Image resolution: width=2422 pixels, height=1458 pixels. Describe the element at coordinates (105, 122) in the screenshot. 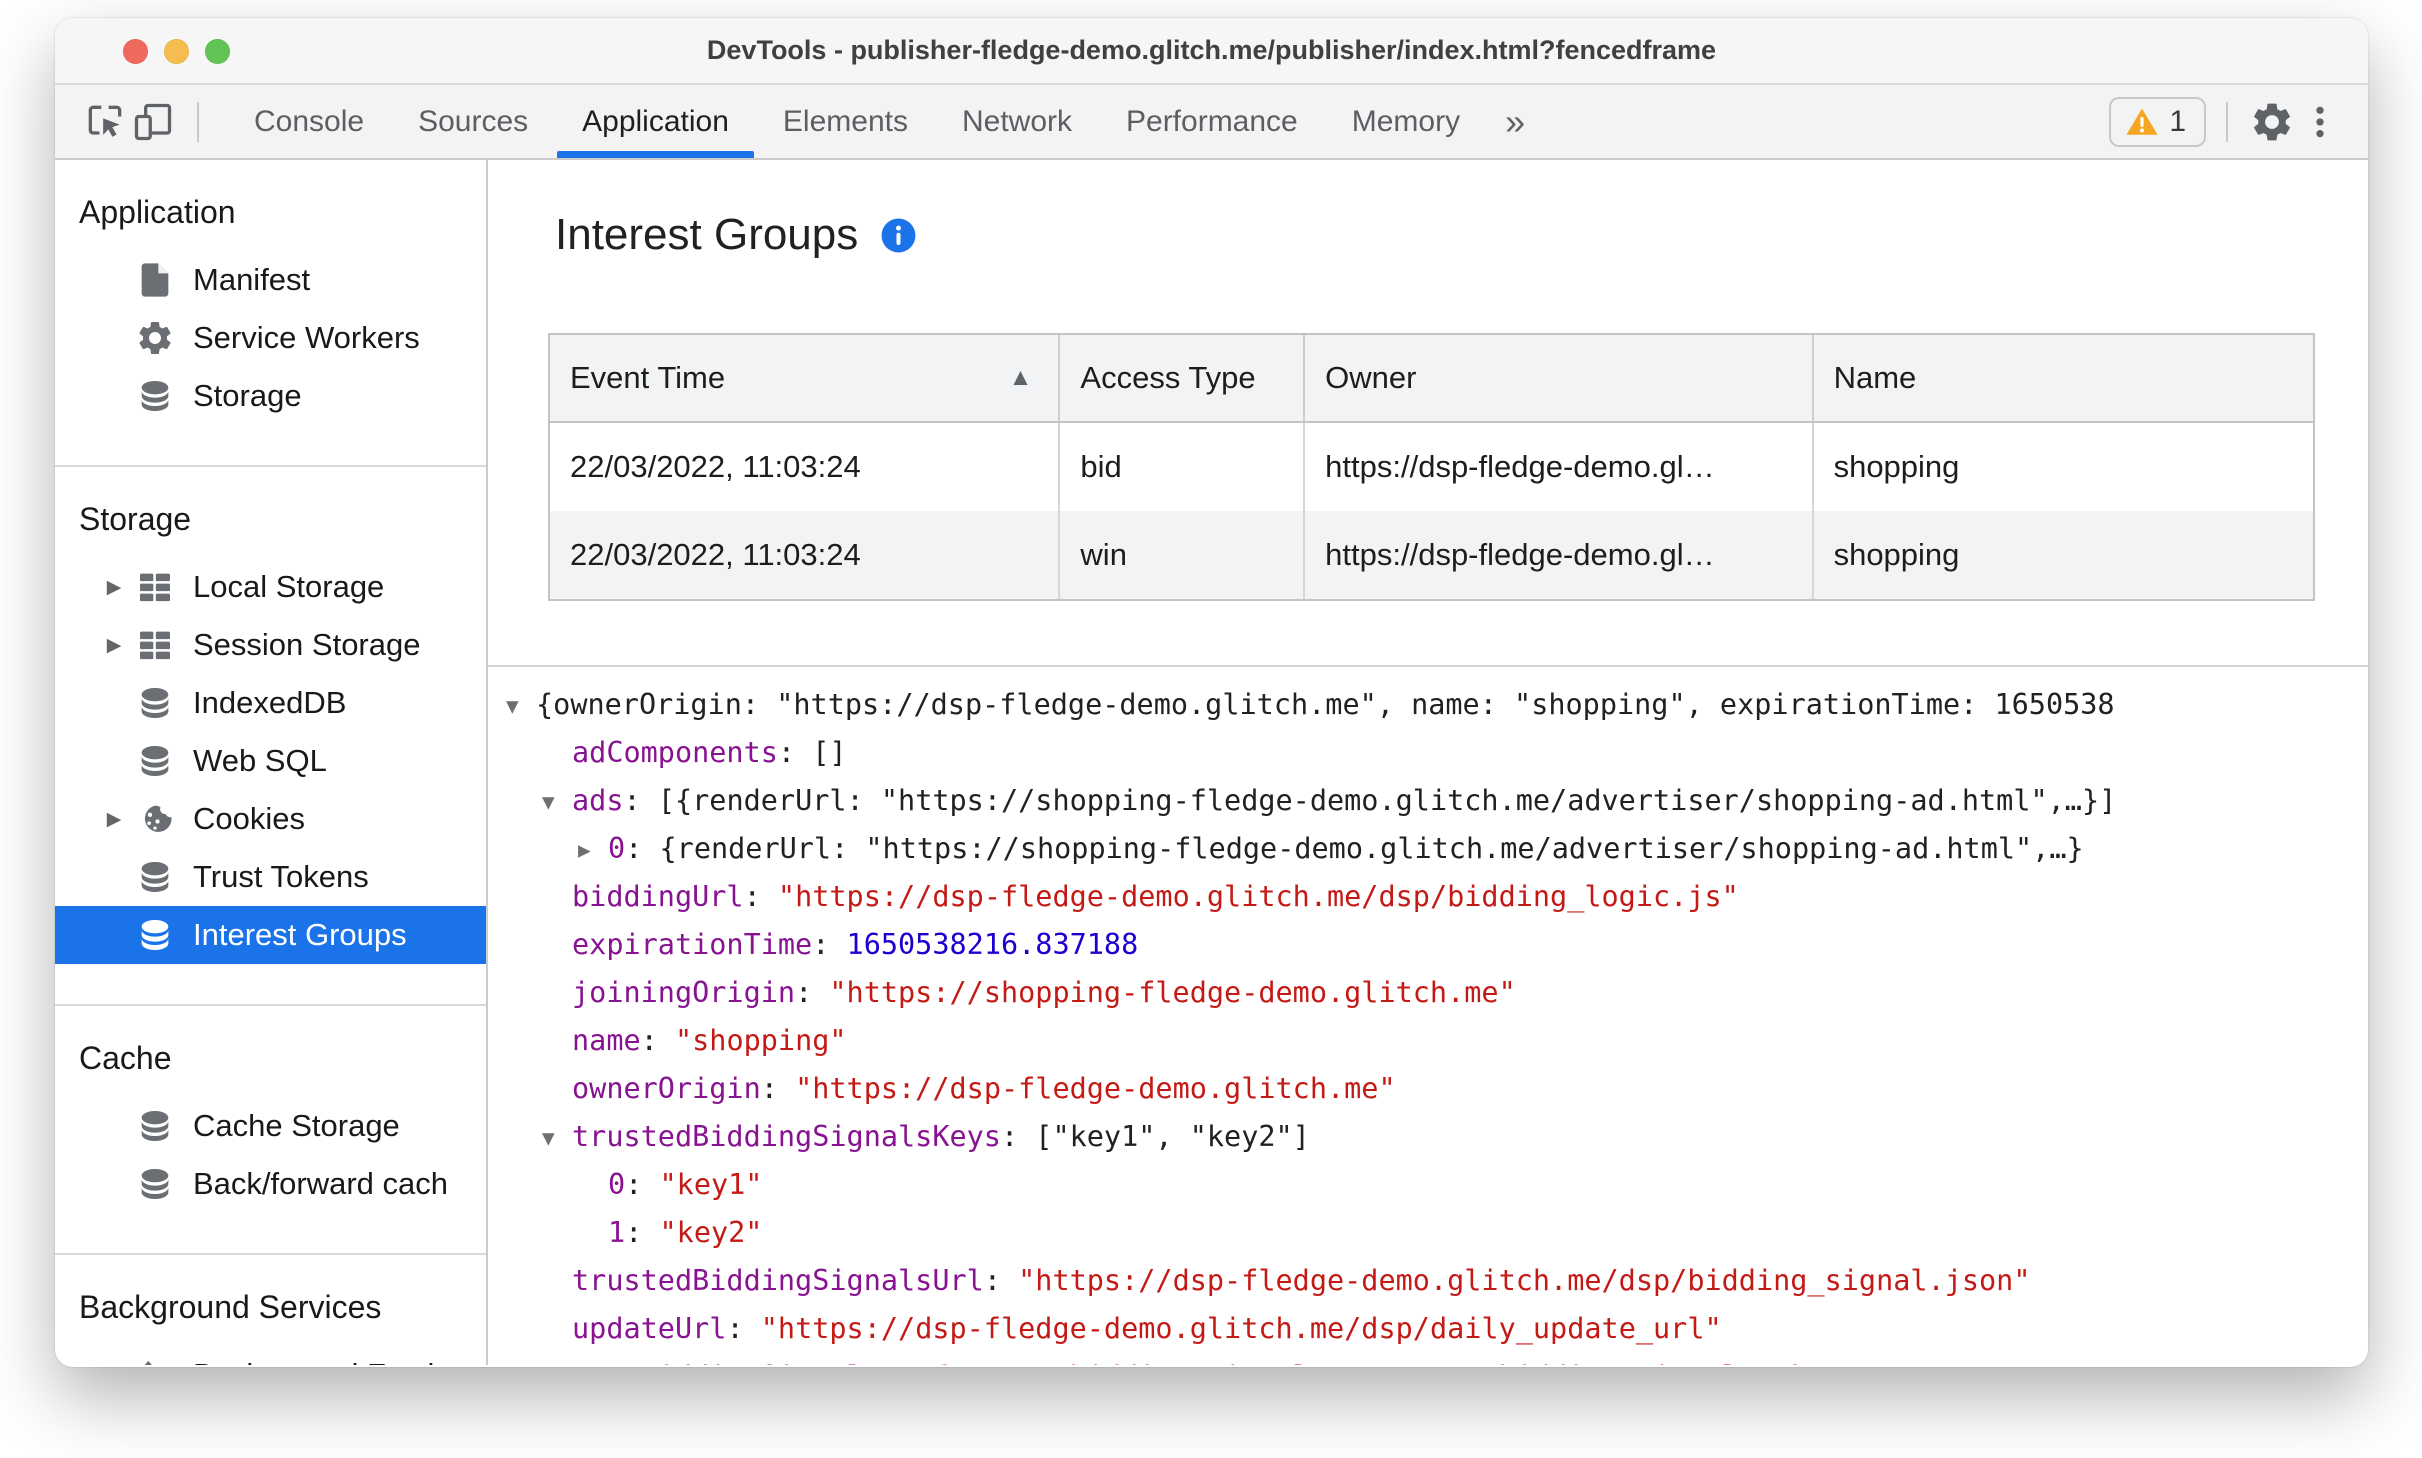

I see `inspect-element-icon` at that location.